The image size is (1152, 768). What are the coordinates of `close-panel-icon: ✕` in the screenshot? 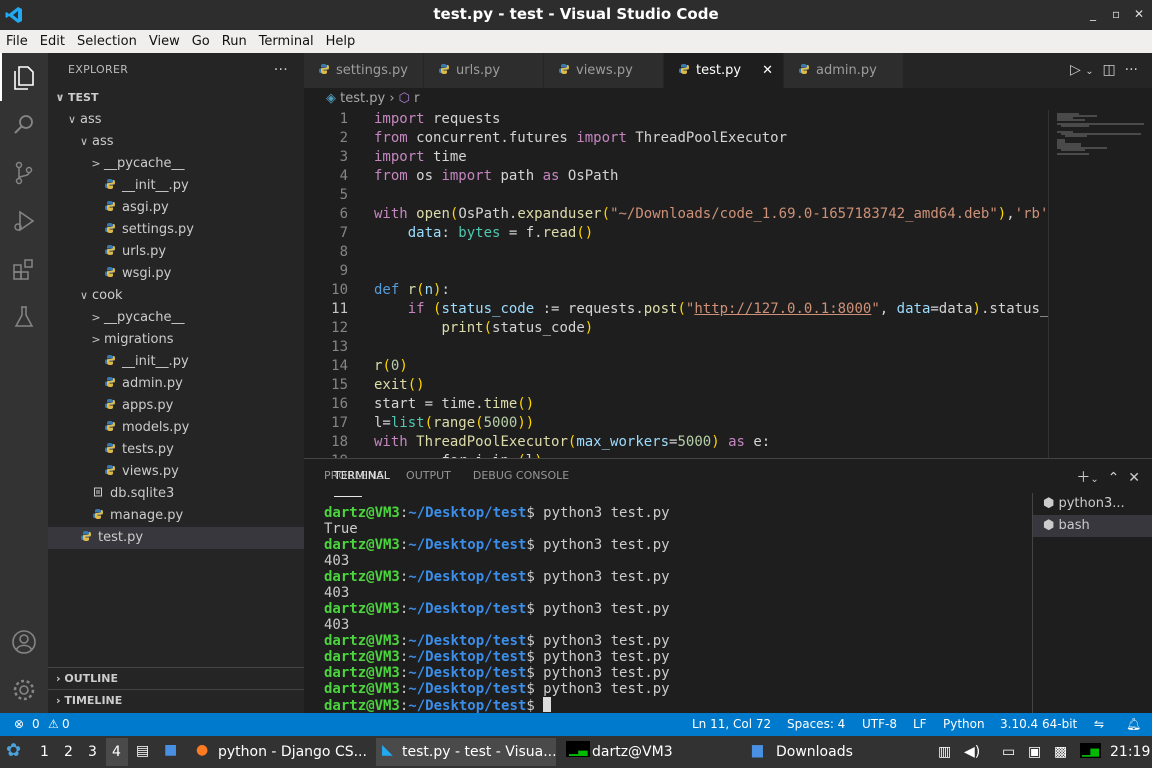 It's located at (1134, 478).